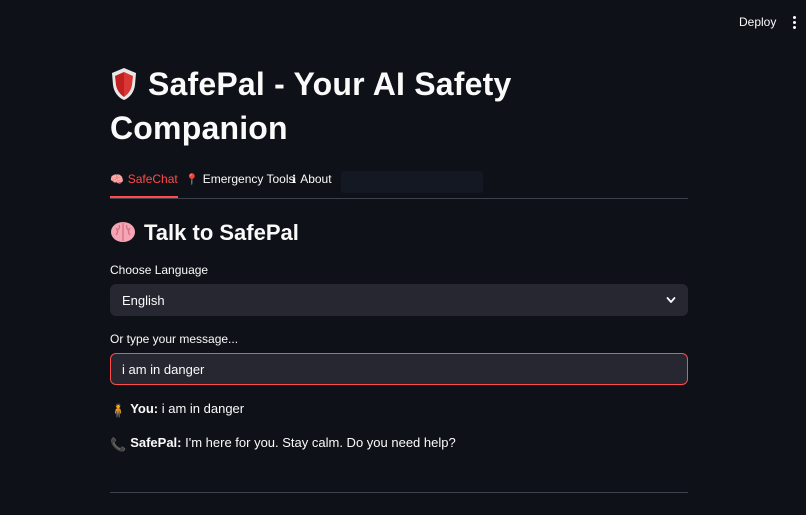 This screenshot has height=515, width=806. I want to click on chevron-down-icon, so click(671, 300).